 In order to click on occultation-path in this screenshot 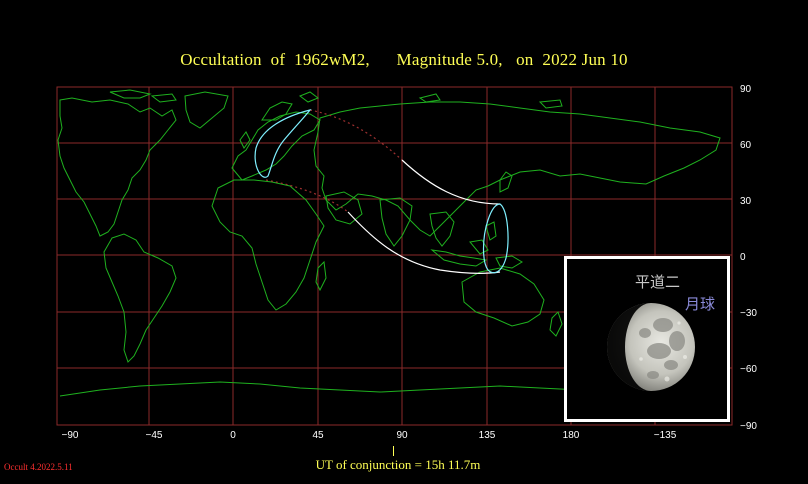, I will do `click(381, 191)`.